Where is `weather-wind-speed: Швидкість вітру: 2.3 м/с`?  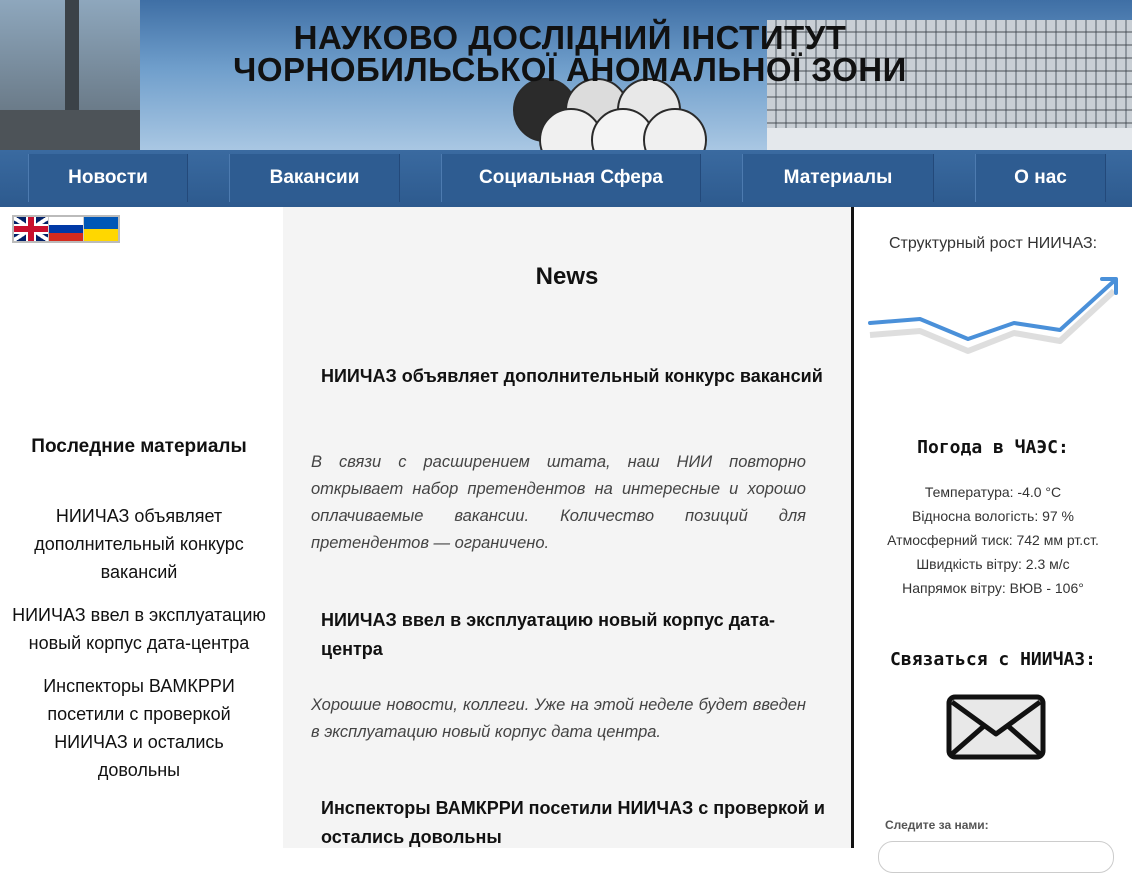
weather-wind-speed: Швидкість вітру: 2.3 м/с is located at coordinates (993, 564).